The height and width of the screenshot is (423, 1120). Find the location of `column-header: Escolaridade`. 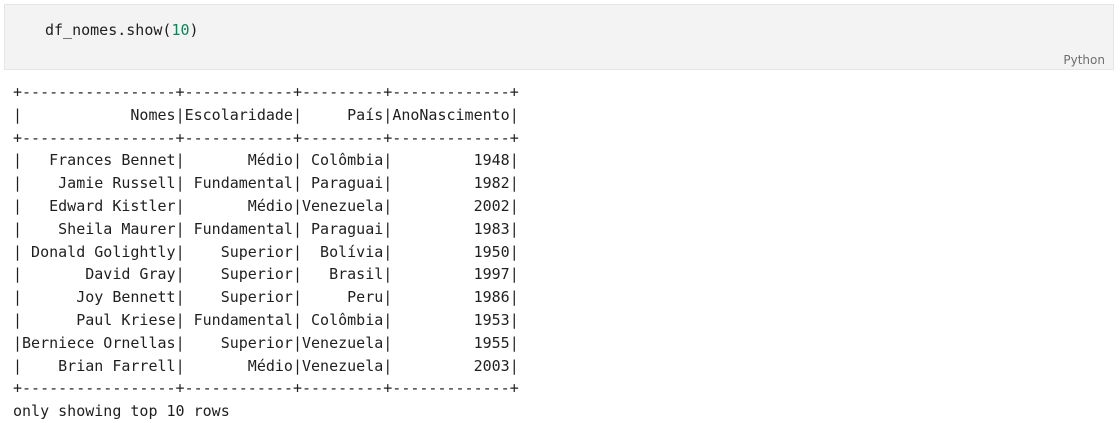

column-header: Escolaridade is located at coordinates (238, 114).